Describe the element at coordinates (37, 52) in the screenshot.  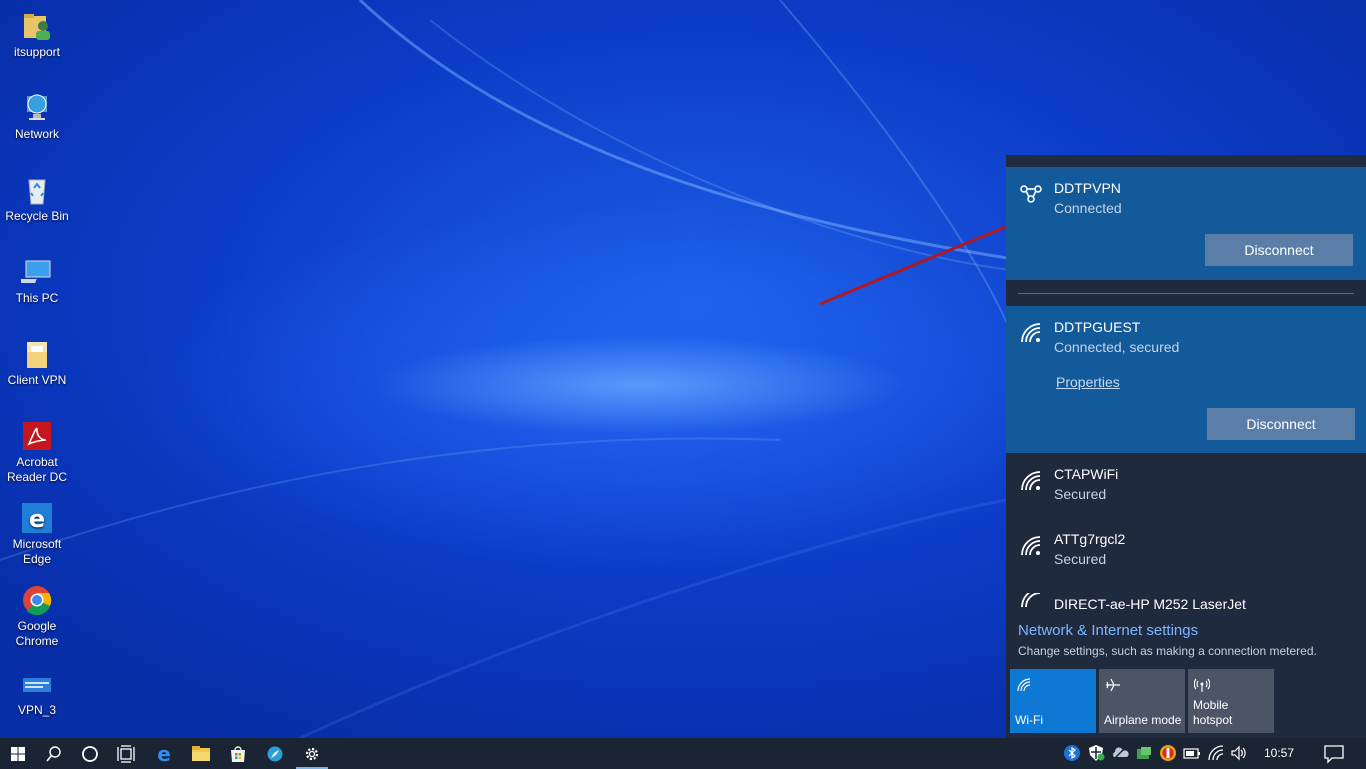
I see `desktop-icon-label: itsupport` at that location.